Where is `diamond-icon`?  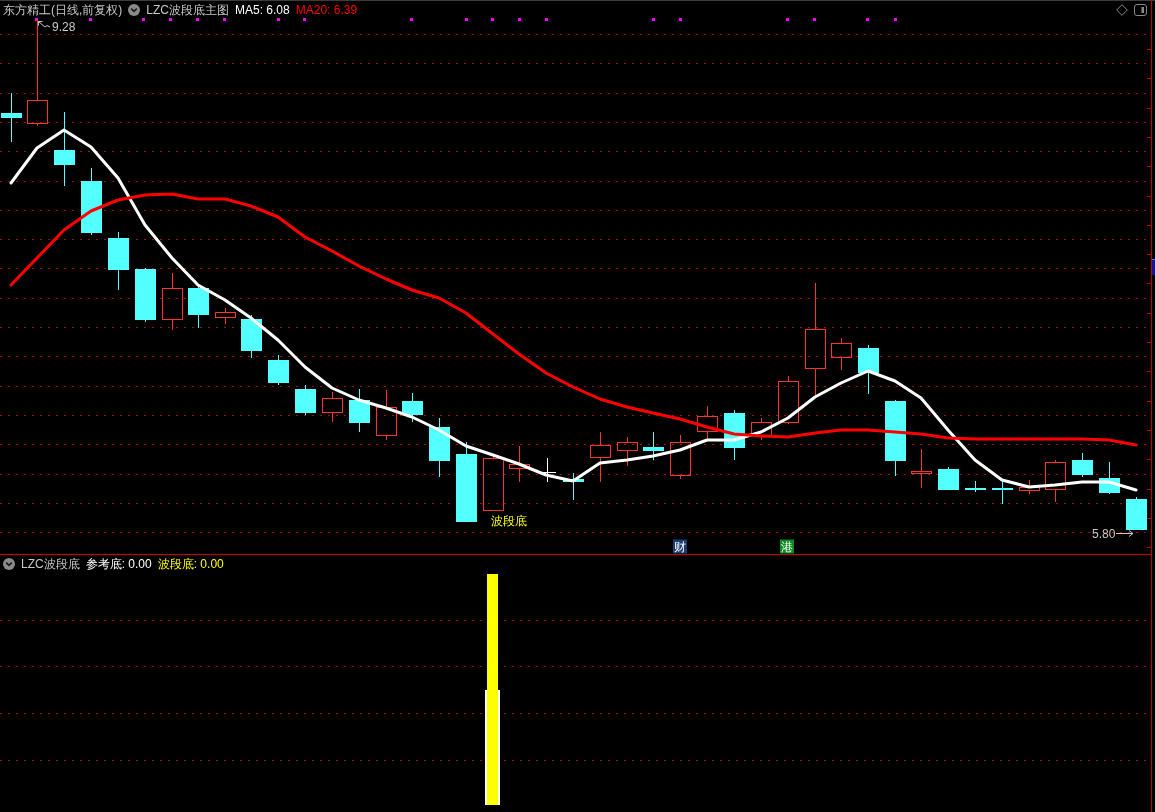
diamond-icon is located at coordinates (1122, 9).